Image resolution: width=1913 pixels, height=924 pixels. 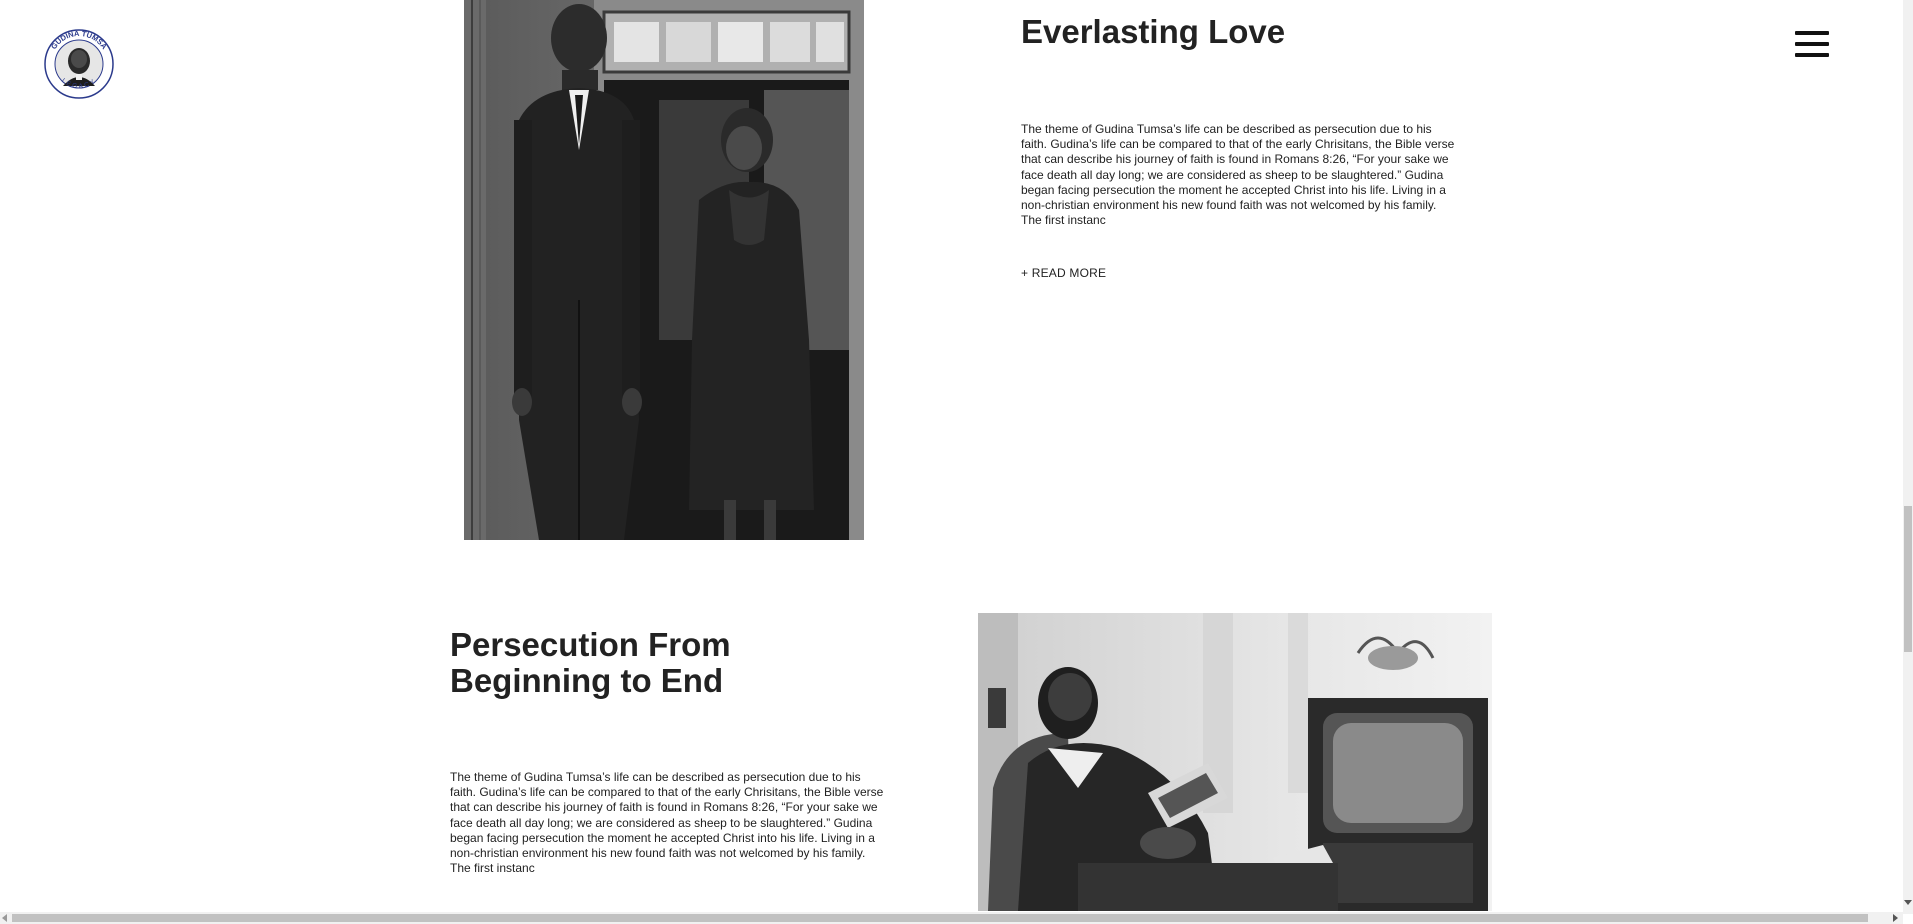 I want to click on portrait-seal-icon: GUDINA TUMSA LEGACY, so click(x=79, y=64).